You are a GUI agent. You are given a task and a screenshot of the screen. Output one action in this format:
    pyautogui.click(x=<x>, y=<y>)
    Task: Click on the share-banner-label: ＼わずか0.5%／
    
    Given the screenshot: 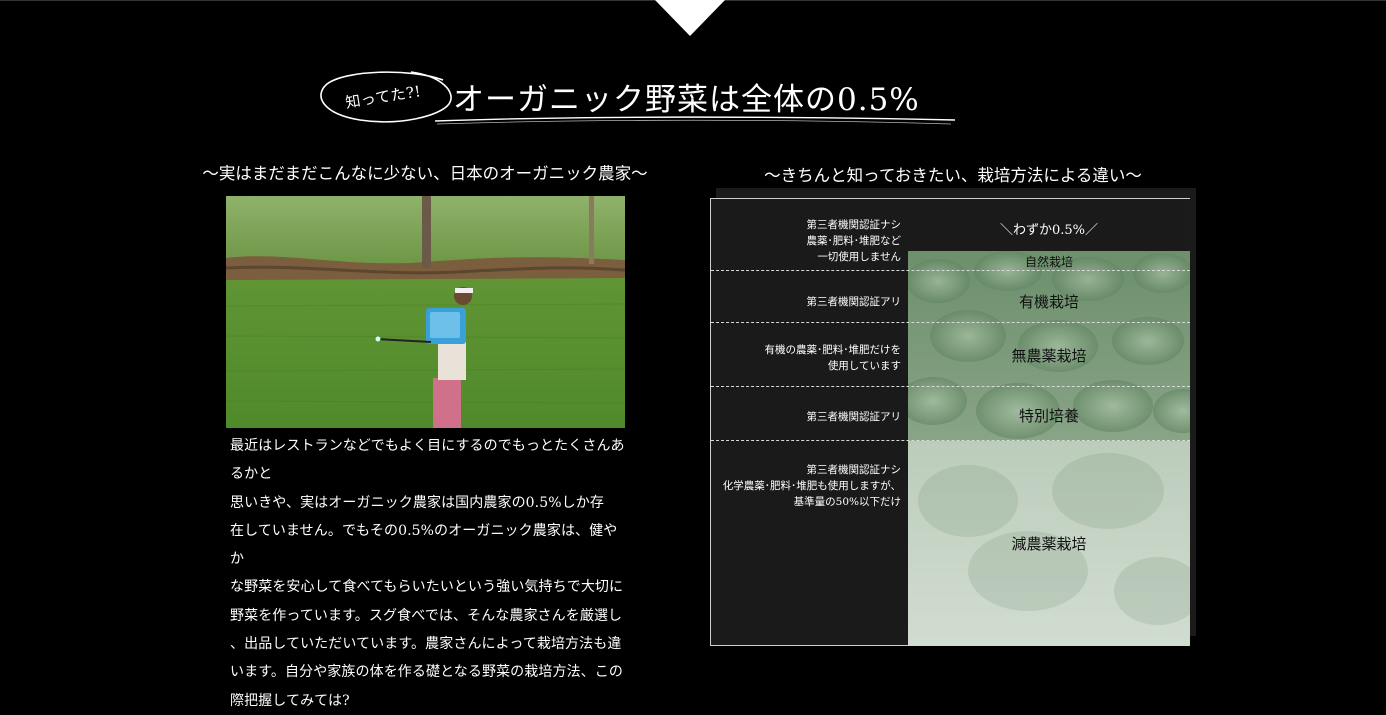 What is the action you would take?
    pyautogui.click(x=1049, y=230)
    